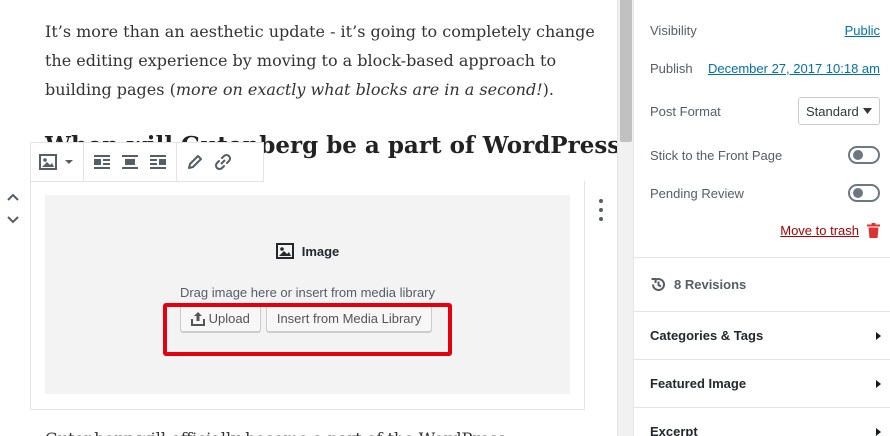 This screenshot has width=890, height=436. I want to click on post-format-row: Post Format Standard, so click(765, 111).